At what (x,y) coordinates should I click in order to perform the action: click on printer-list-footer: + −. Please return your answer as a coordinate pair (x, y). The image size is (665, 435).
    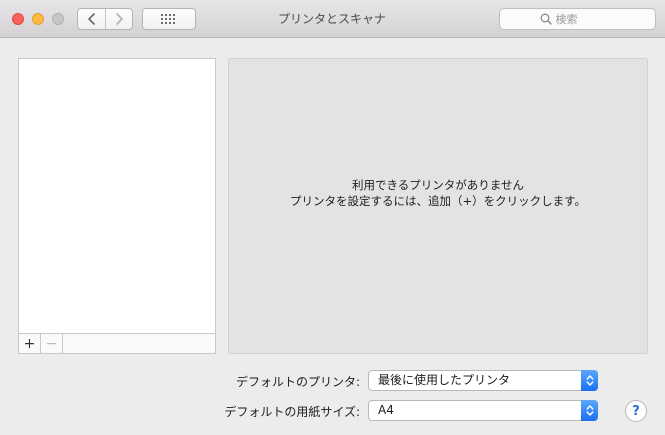
    Looking at the image, I should click on (117, 343).